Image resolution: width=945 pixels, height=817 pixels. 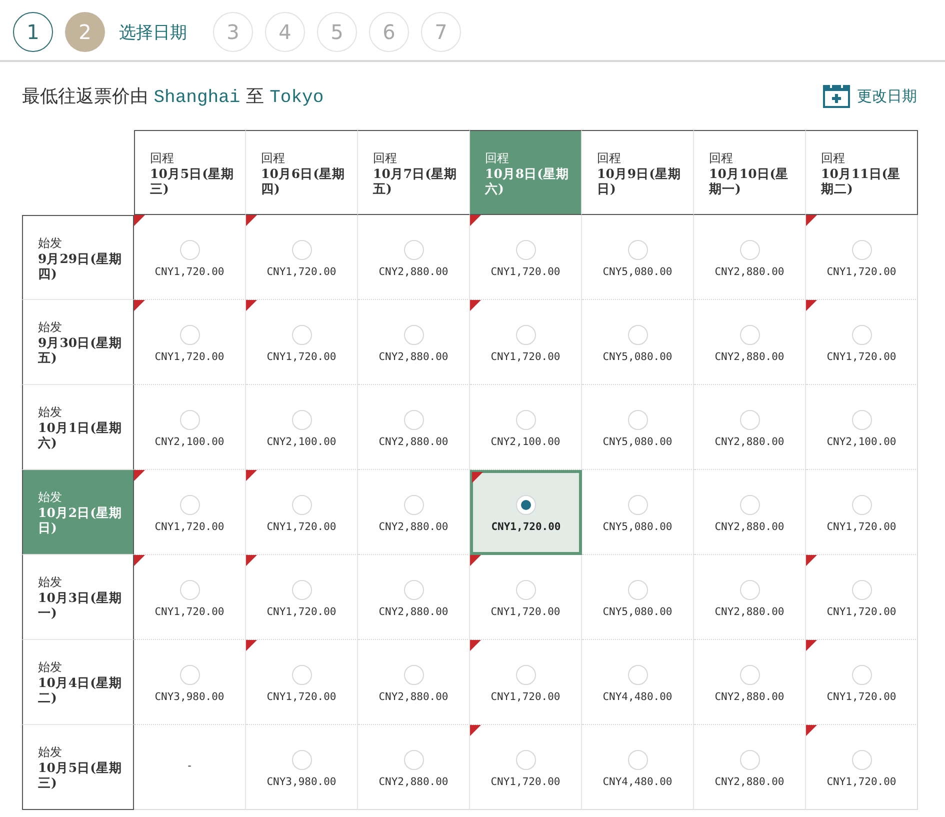 What do you see at coordinates (285, 32) in the screenshot?
I see `step-number: 4` at bounding box center [285, 32].